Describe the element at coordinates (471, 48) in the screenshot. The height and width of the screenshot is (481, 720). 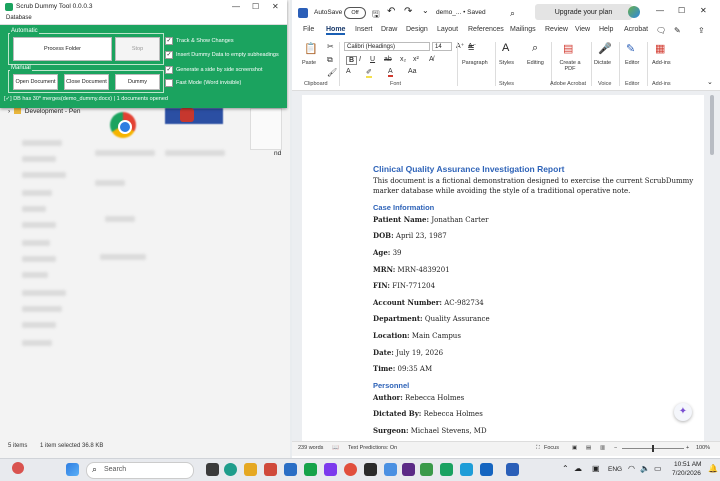
I see `paragraph-icon: ≡` at that location.